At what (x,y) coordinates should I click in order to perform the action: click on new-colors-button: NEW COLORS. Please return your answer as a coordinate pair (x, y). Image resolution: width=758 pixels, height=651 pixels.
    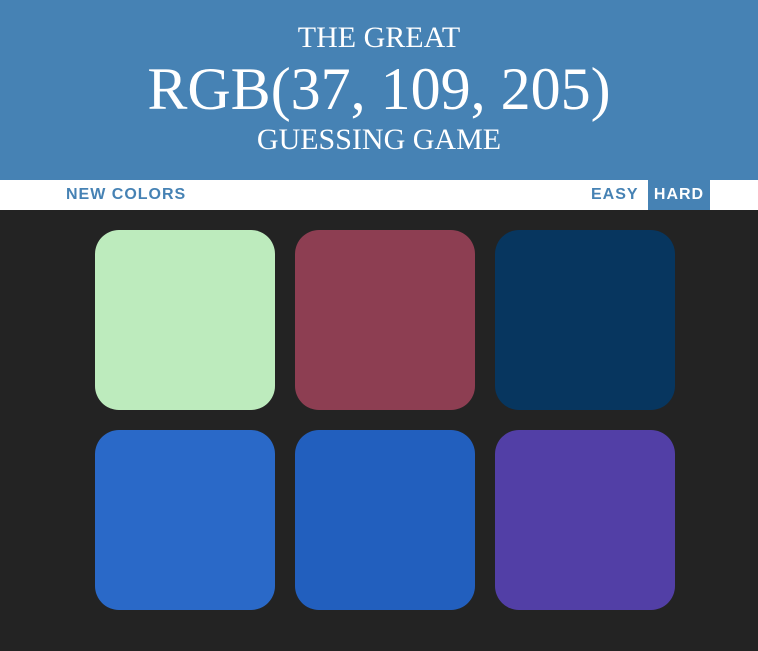
    Looking at the image, I should click on (126, 195).